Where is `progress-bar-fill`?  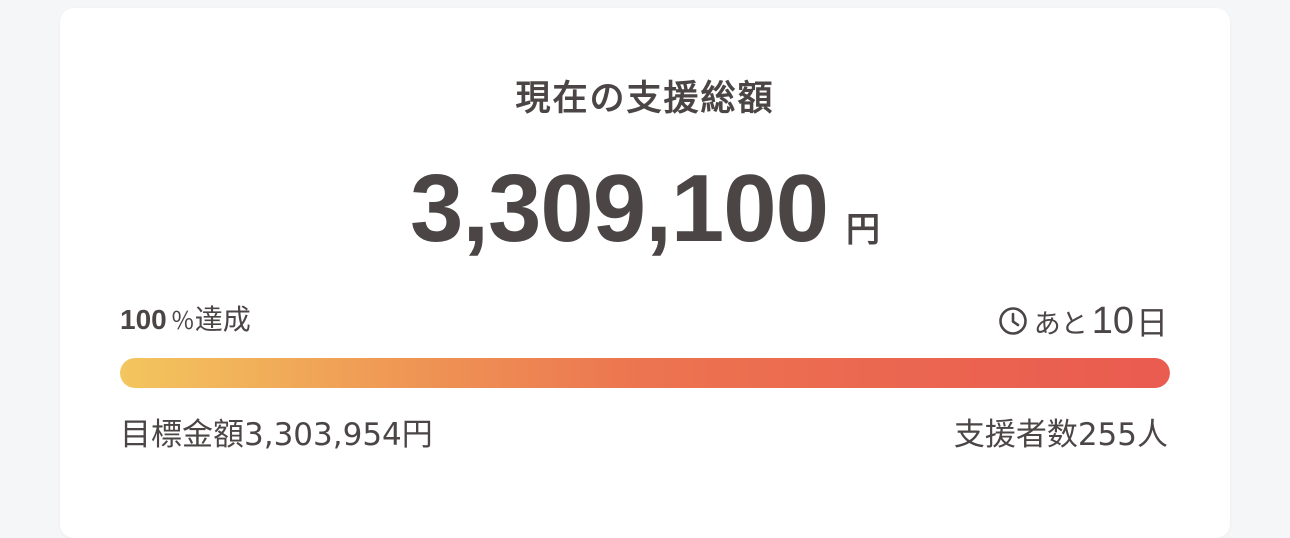 progress-bar-fill is located at coordinates (645, 373).